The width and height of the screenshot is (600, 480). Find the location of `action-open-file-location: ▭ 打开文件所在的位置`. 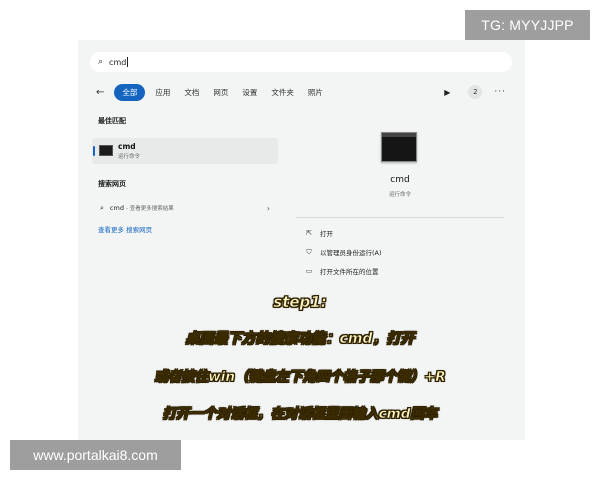

action-open-file-location: ▭ 打开文件所在的位置 is located at coordinates (341, 271).